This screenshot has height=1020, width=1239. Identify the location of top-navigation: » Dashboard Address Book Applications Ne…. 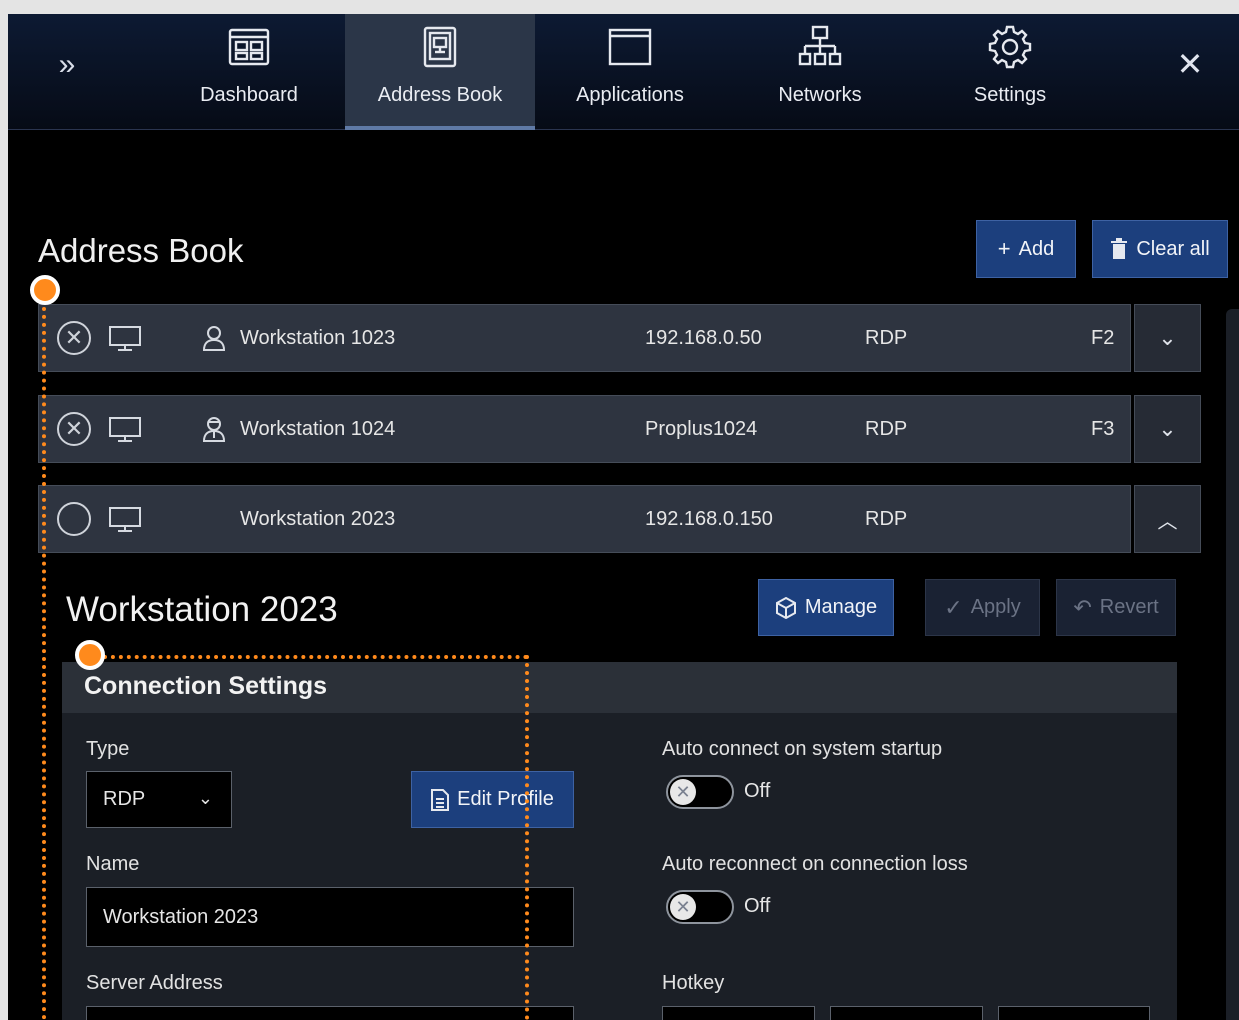
(623, 72).